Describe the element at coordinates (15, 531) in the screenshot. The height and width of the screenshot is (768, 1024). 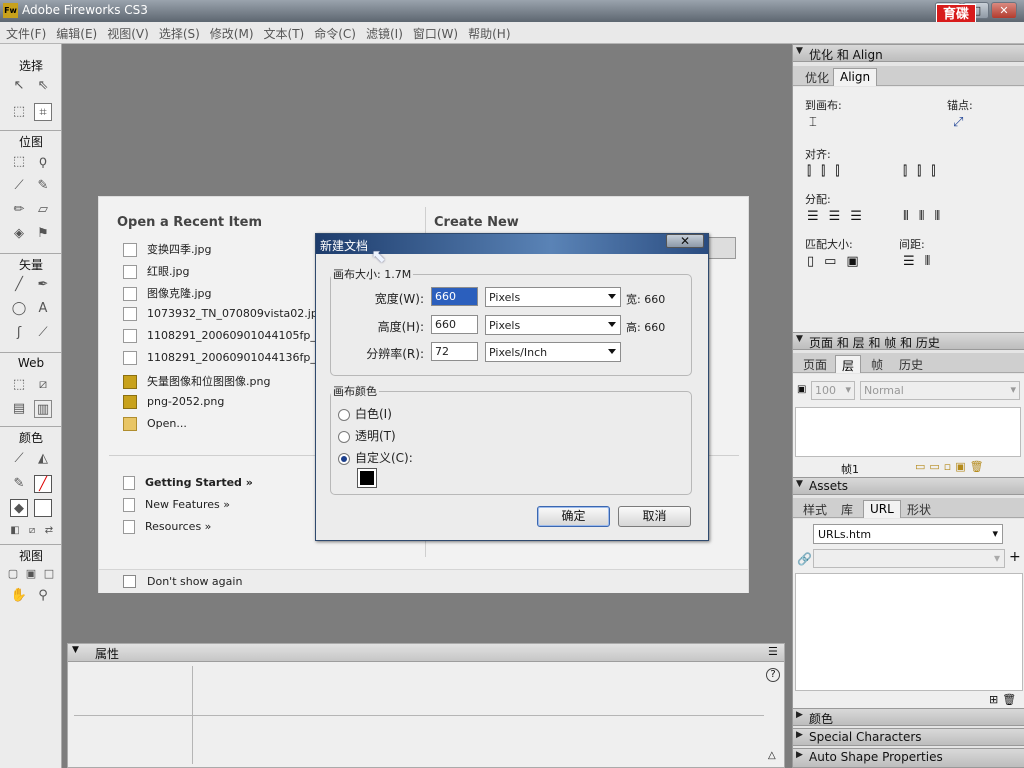
I see `default-colors-icon: ◧` at that location.